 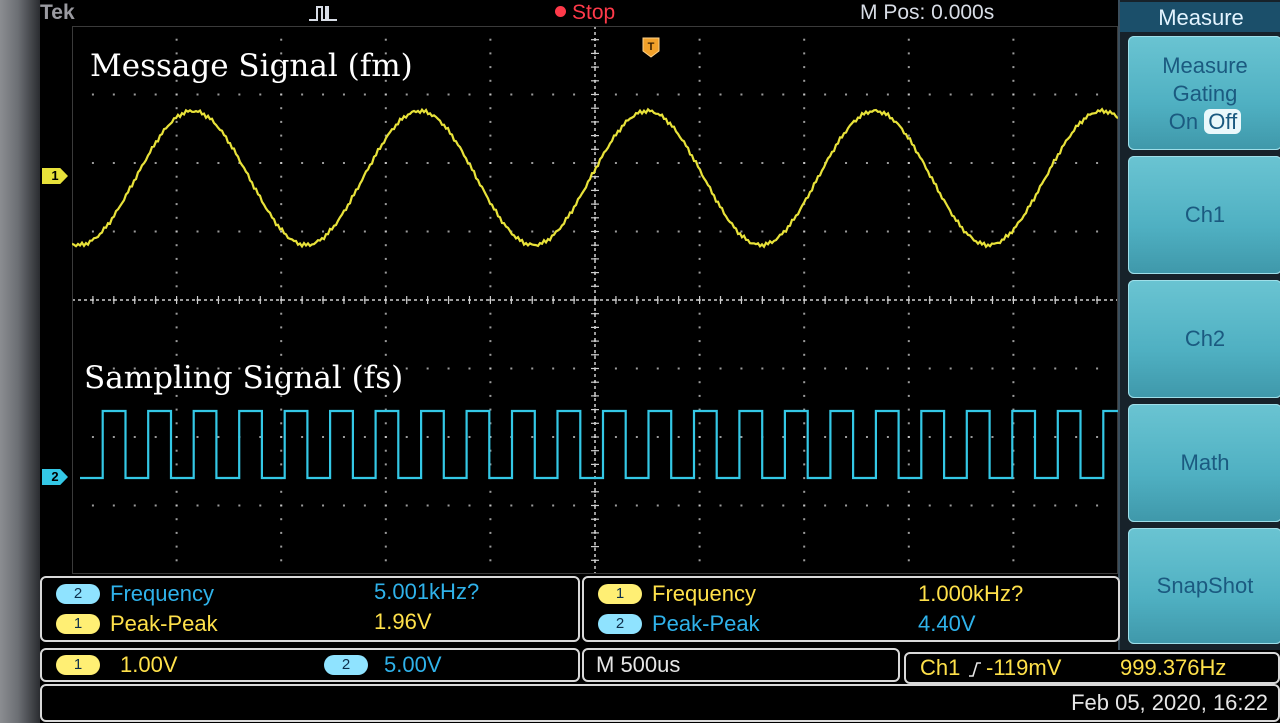 I want to click on acquisition-state: Stop, so click(x=585, y=13).